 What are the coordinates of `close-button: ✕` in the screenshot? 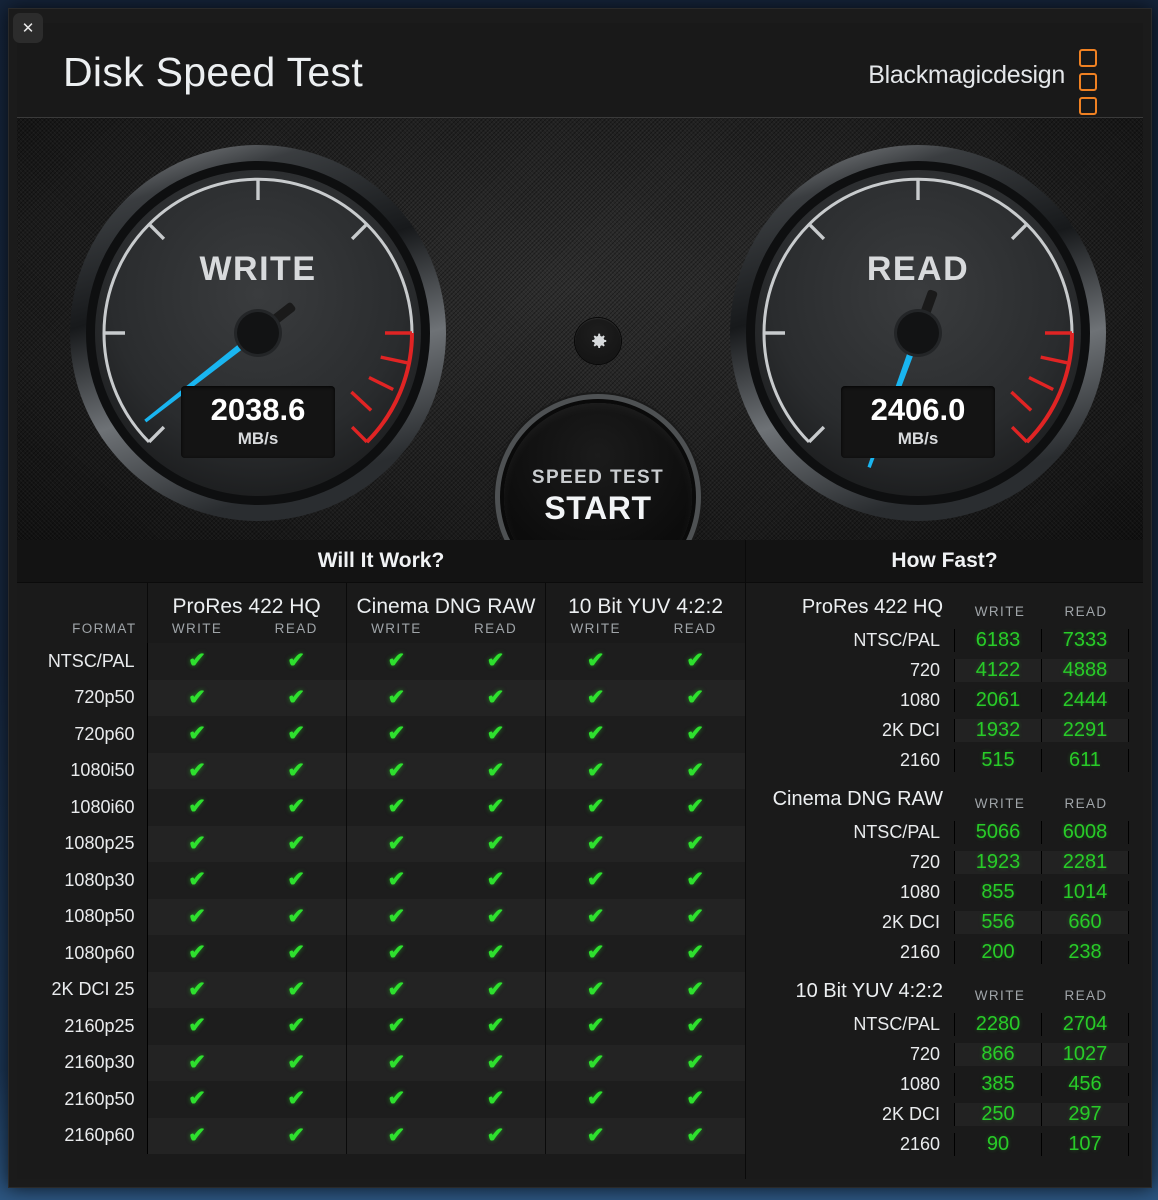 It's located at (28, 28).